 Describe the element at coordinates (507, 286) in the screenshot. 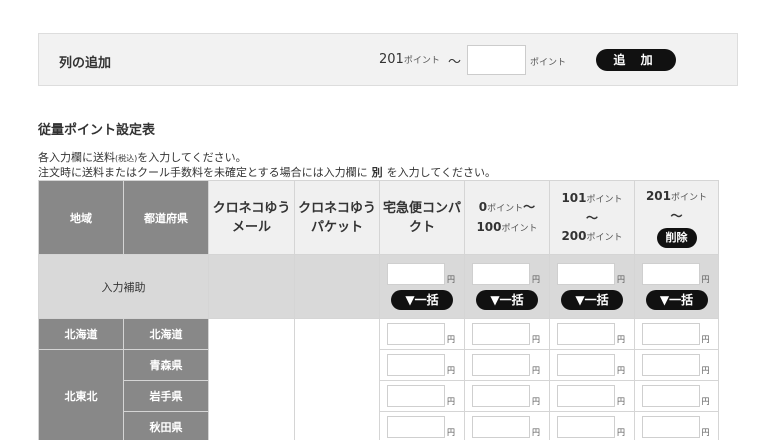

I see `helper-range-1: 円 ▼一括` at that location.